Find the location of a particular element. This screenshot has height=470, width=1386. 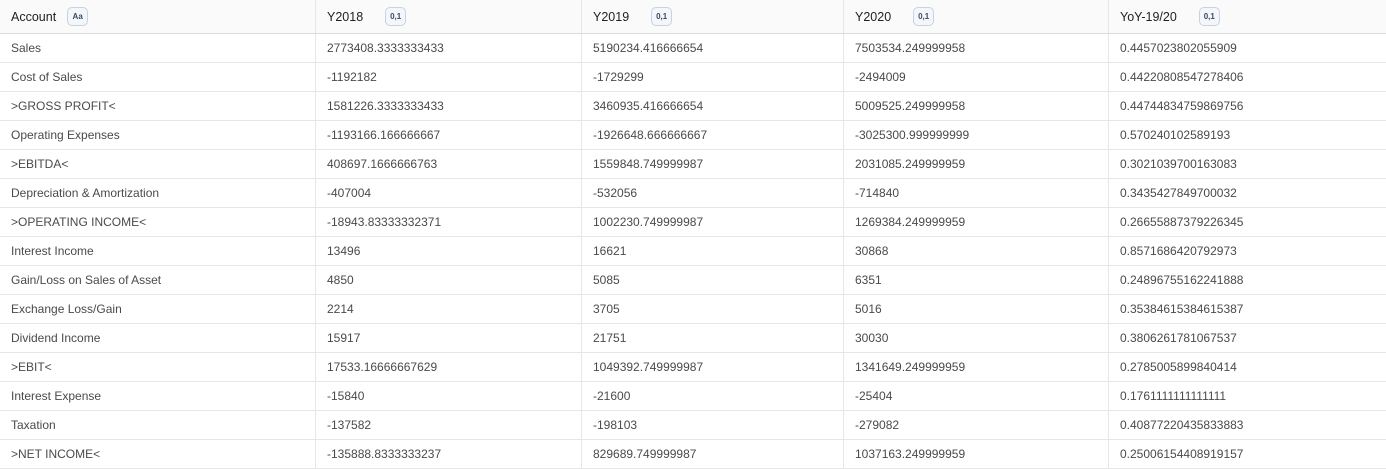

yoy-cell: 0.570240102589193 is located at coordinates (1247, 135).